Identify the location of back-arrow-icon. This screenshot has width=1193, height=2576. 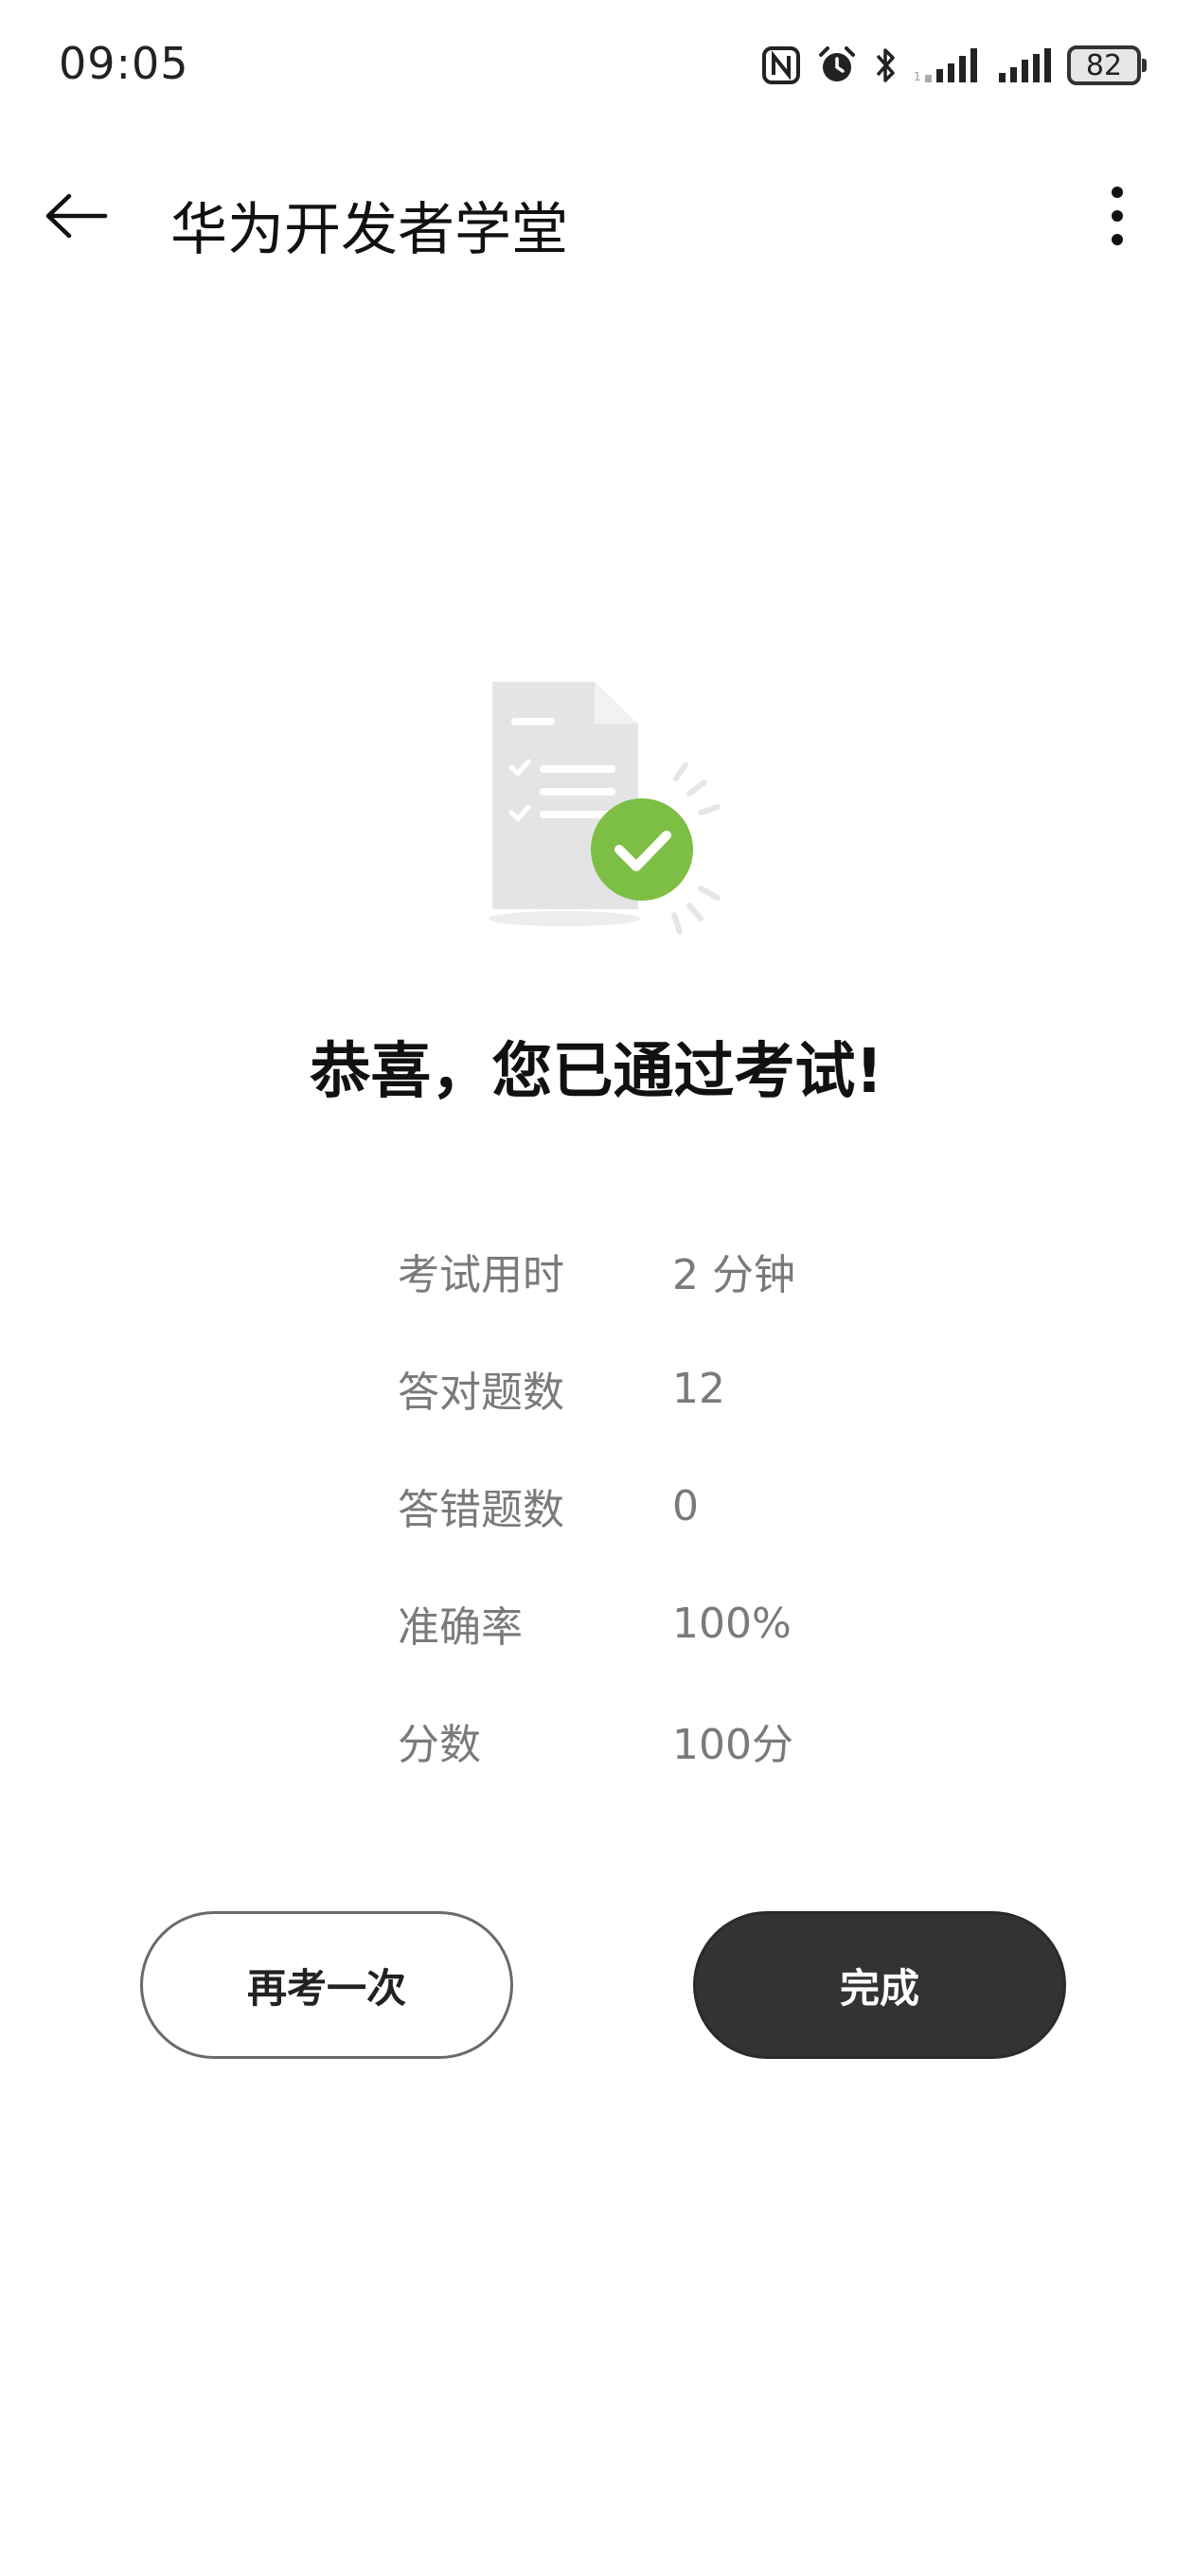
(76, 217).